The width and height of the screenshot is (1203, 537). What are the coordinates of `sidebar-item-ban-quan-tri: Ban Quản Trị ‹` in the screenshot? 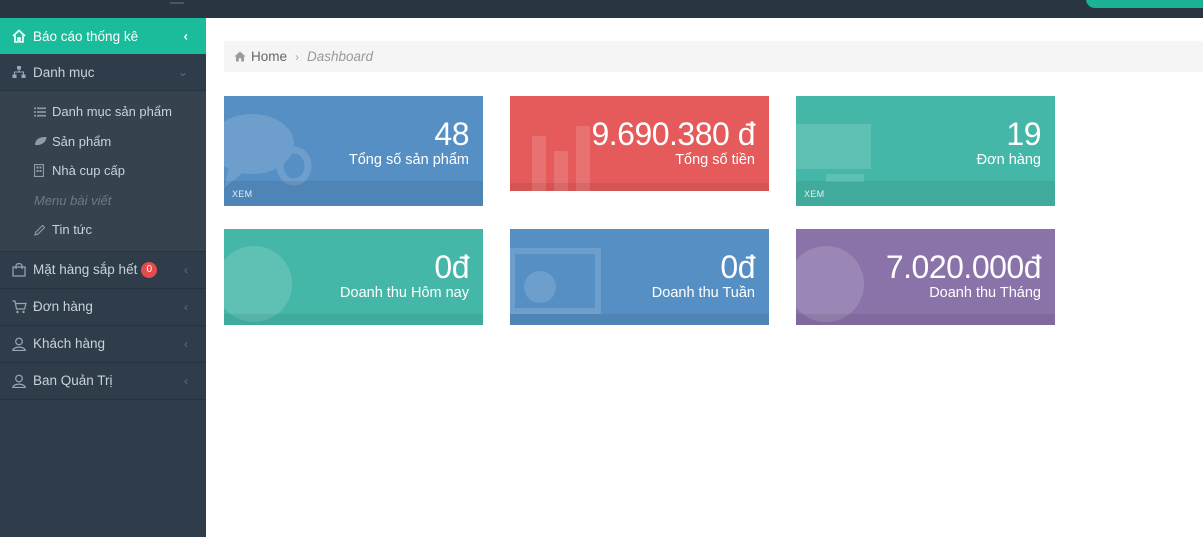 It's located at (103, 381).